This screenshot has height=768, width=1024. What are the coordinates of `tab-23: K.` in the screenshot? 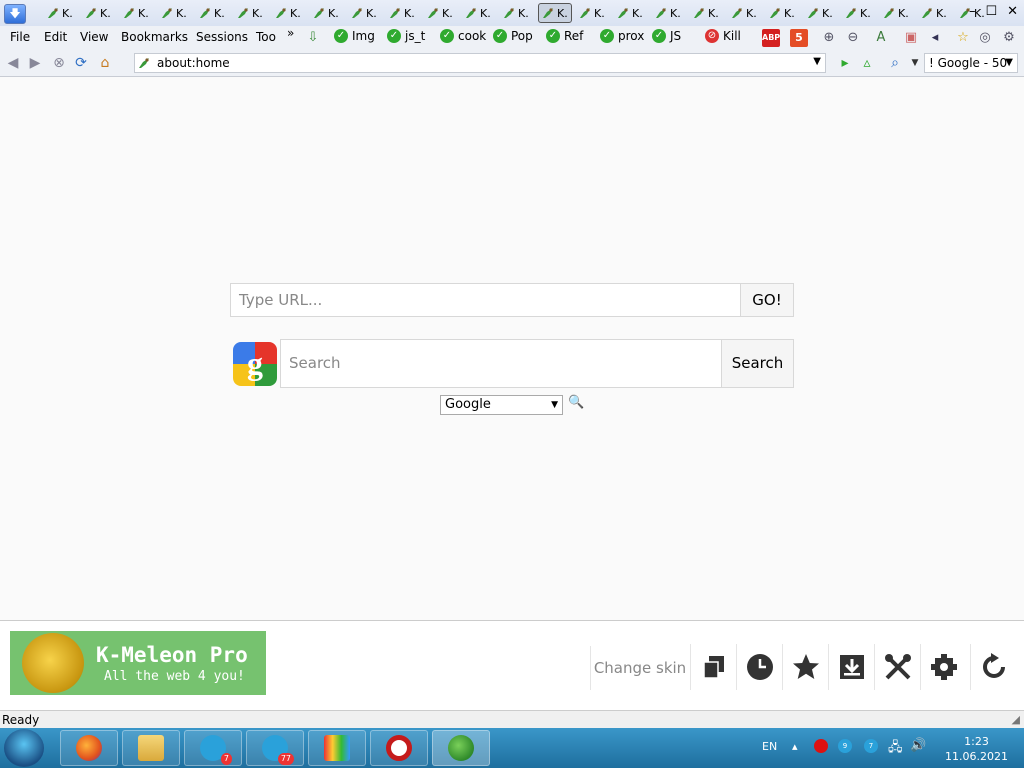 It's located at (897, 13).